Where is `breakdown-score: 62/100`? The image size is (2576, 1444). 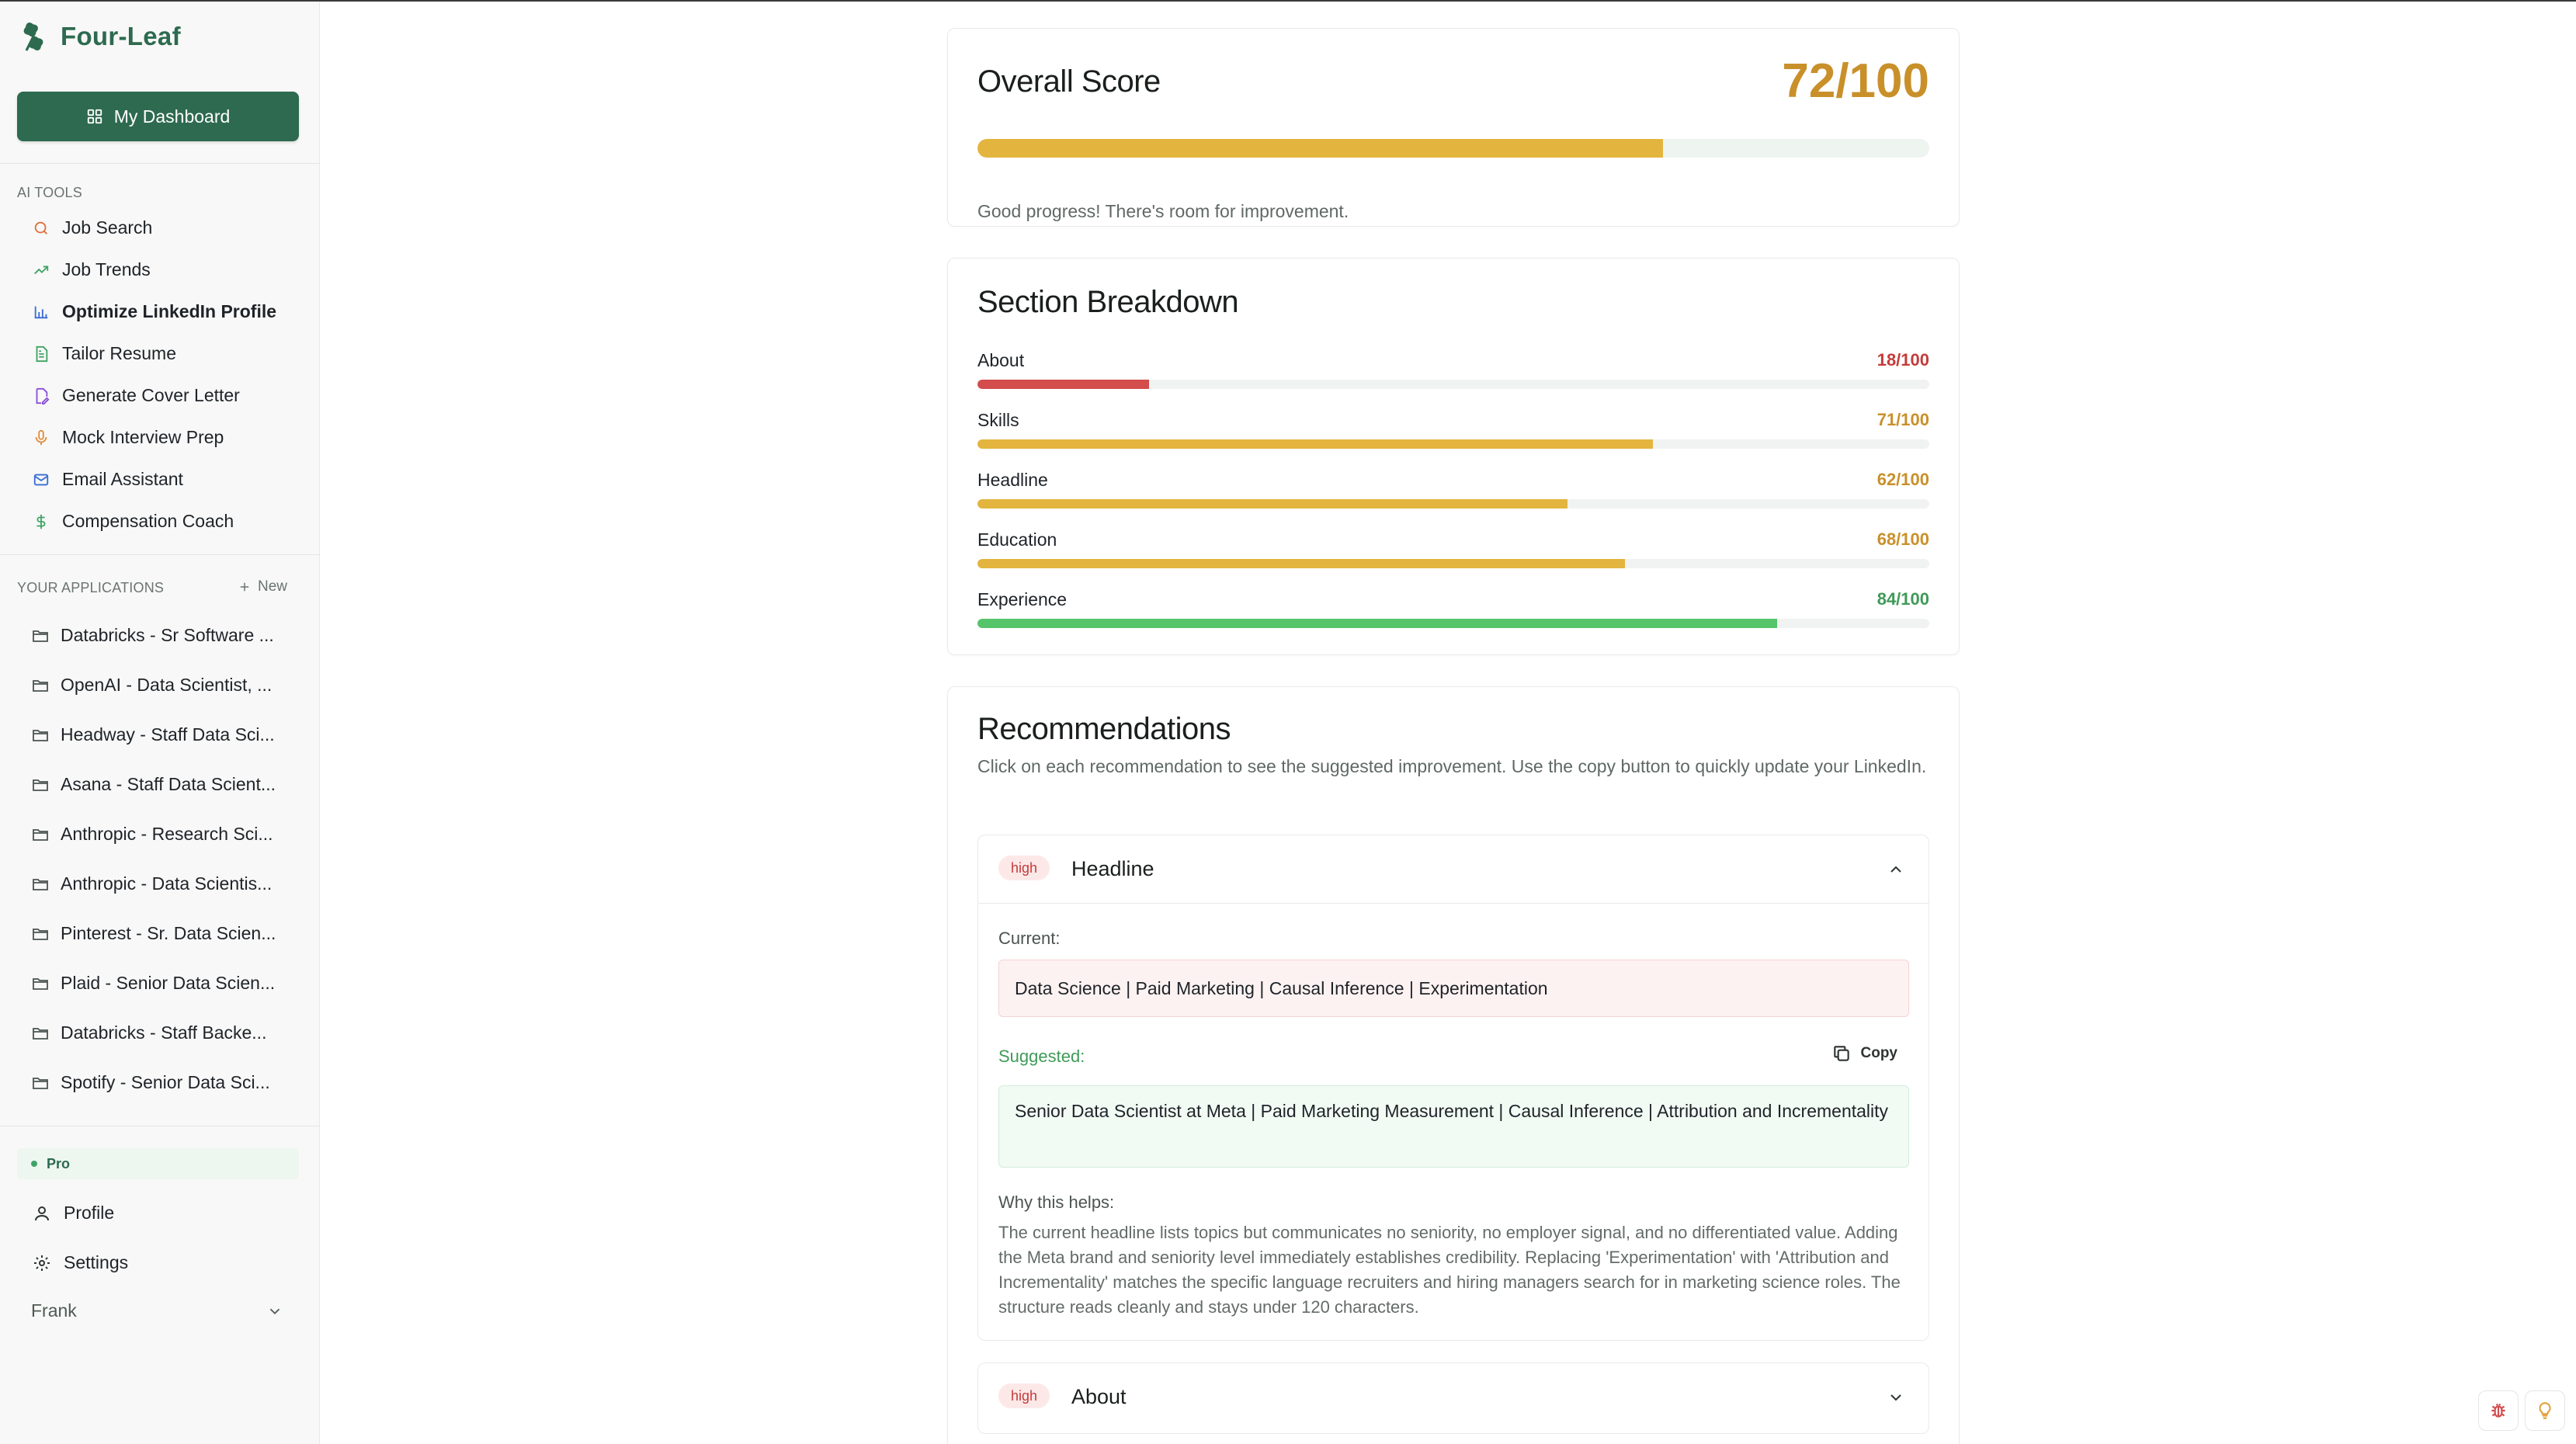 breakdown-score: 62/100 is located at coordinates (1902, 479).